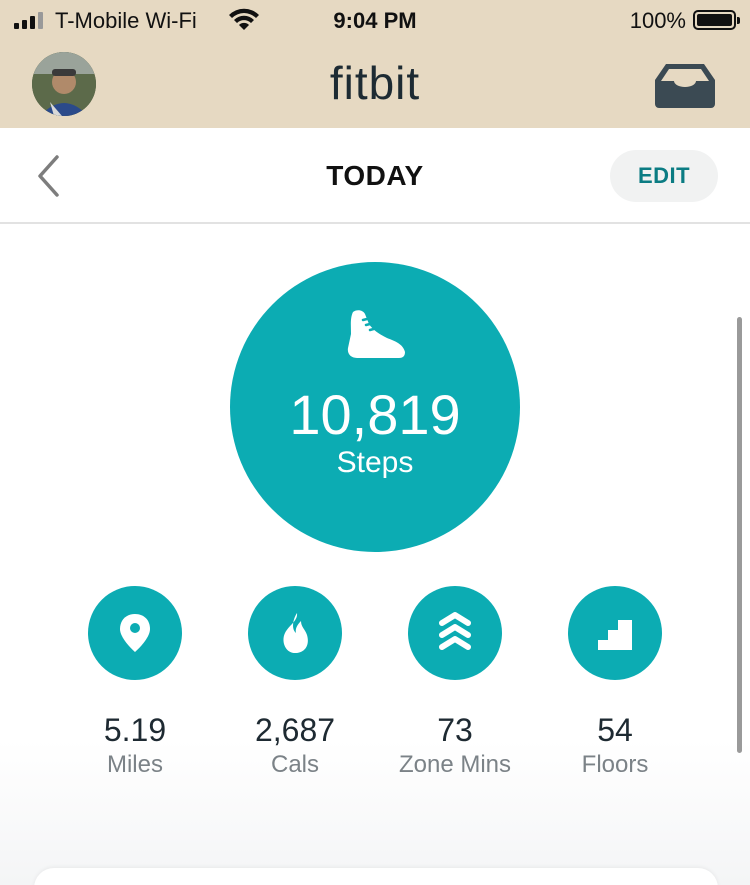 The width and height of the screenshot is (750, 885). I want to click on stairs-icon, so click(615, 633).